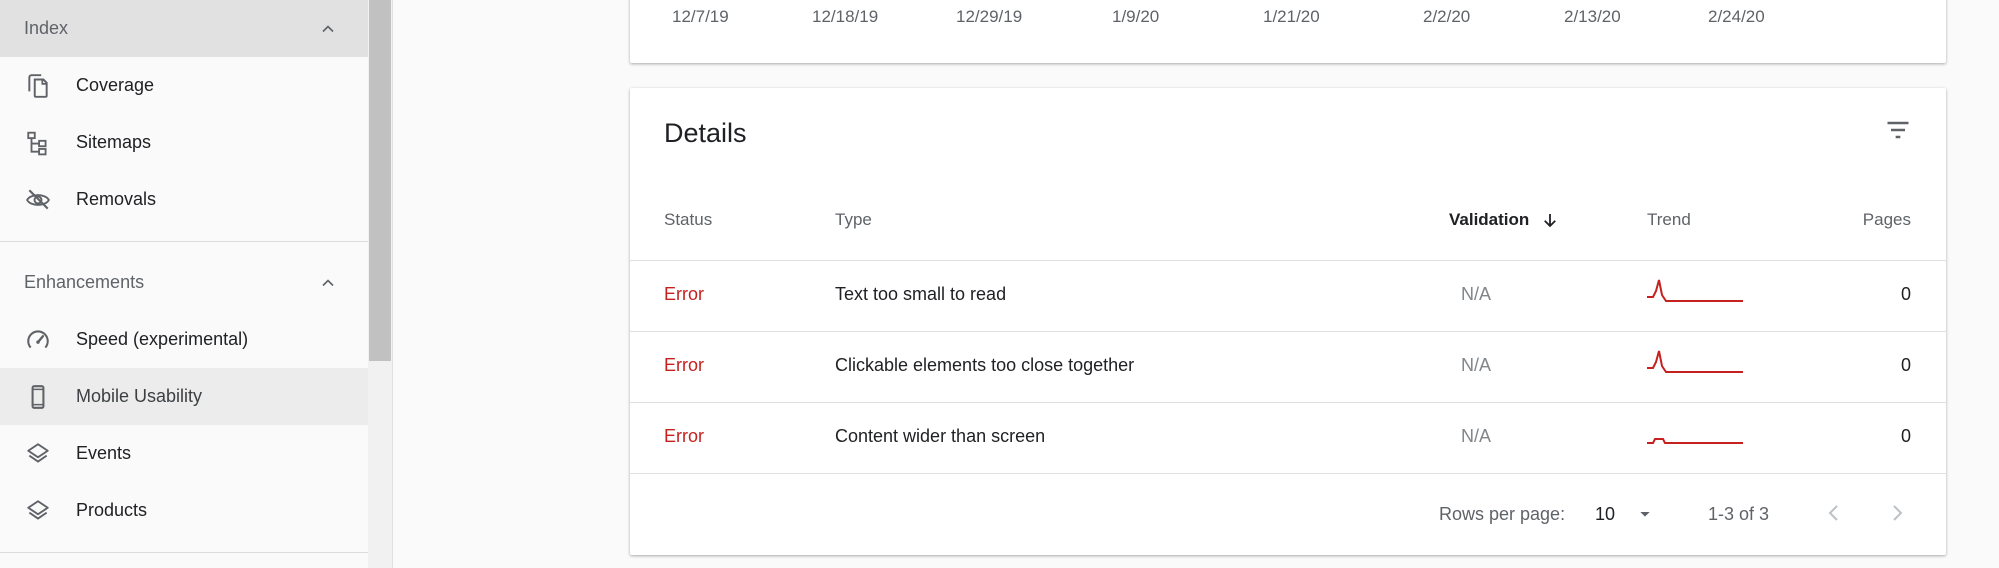 Image resolution: width=1999 pixels, height=568 pixels. Describe the element at coordinates (921, 294) in the screenshot. I see `type-cell: Text too small to read` at that location.